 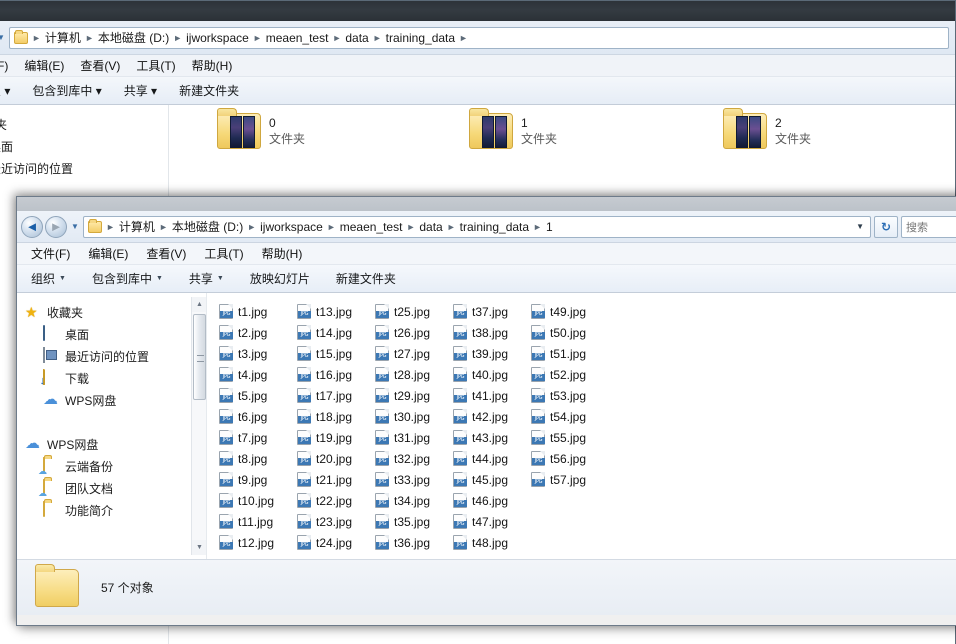 What do you see at coordinates (258, 458) in the screenshot?
I see `file-item: t8.jpg` at bounding box center [258, 458].